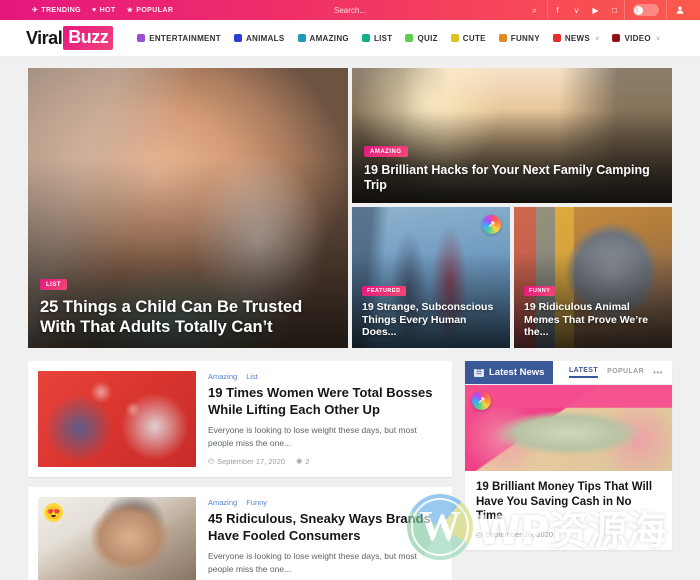 Image resolution: width=700 pixels, height=580 pixels. I want to click on nav-item-news: NEWS ∨, so click(576, 38).